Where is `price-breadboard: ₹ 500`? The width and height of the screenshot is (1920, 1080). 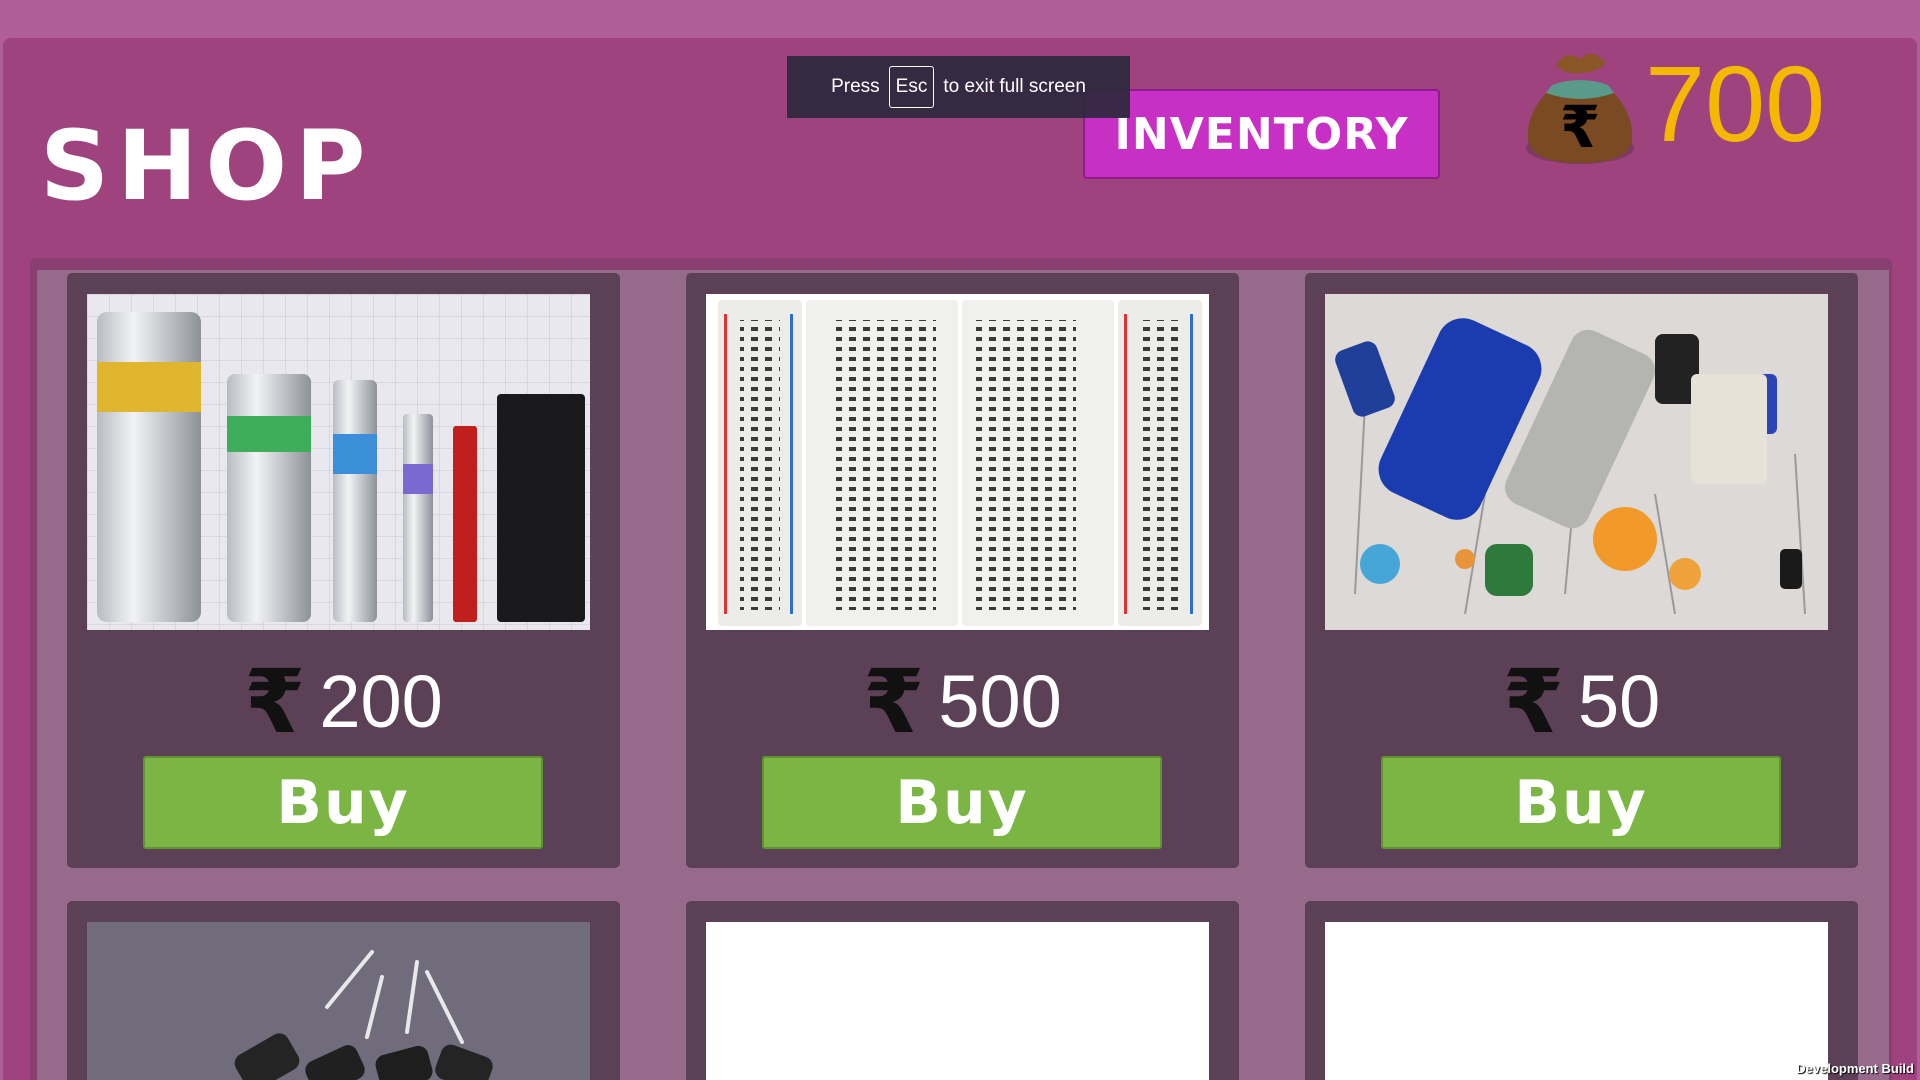
price-breadboard: ₹ 500 is located at coordinates (962, 702).